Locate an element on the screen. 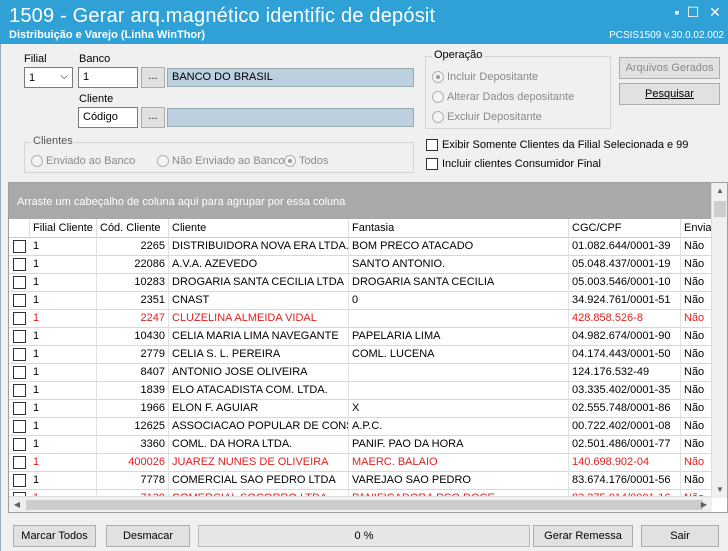 The width and height of the screenshot is (728, 551). scroll-down-icon: ▼ is located at coordinates (719, 490).